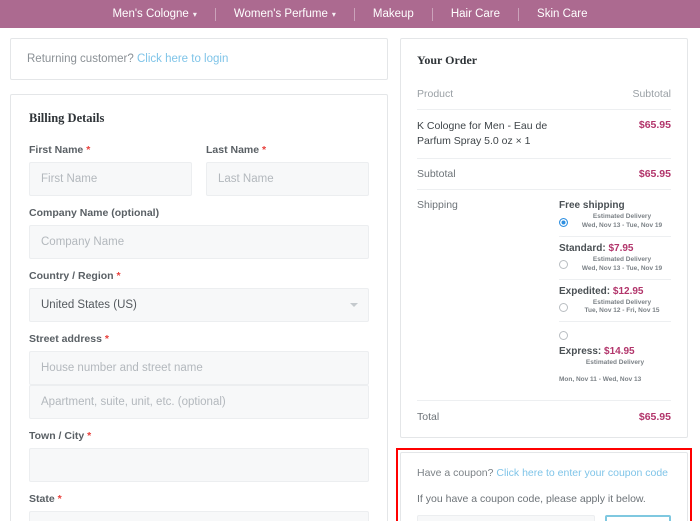  I want to click on nav-item-hair-care: Hair Care, so click(475, 14).